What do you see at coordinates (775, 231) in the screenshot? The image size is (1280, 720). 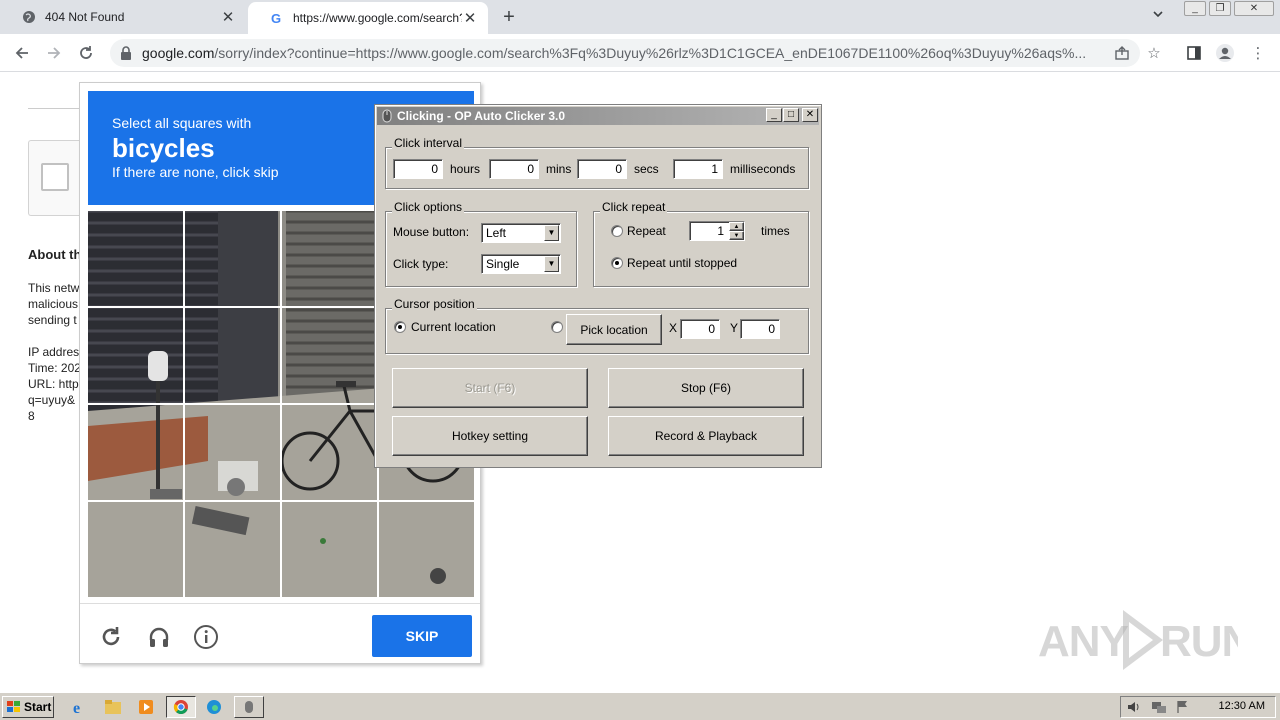 I see `times-label: times` at bounding box center [775, 231].